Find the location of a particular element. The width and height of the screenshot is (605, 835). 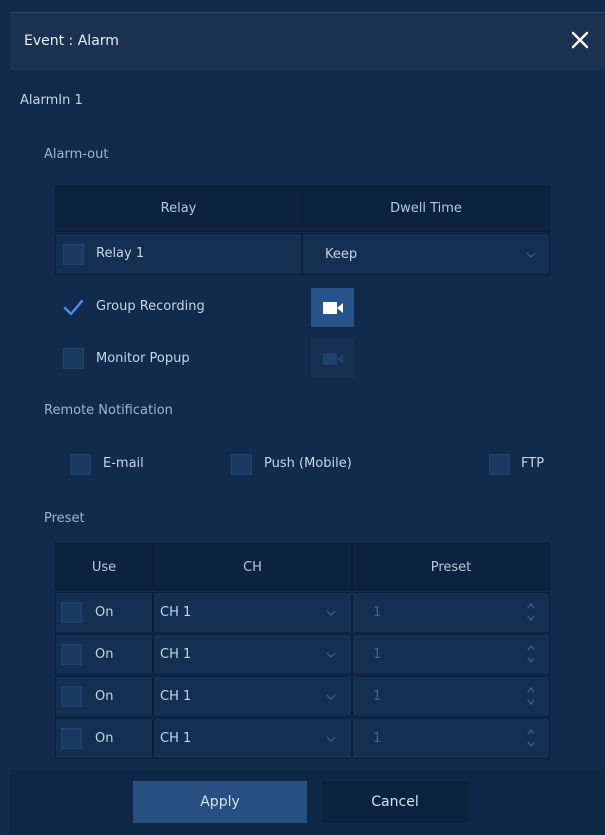

preset-header-label: Preset is located at coordinates (451, 567).